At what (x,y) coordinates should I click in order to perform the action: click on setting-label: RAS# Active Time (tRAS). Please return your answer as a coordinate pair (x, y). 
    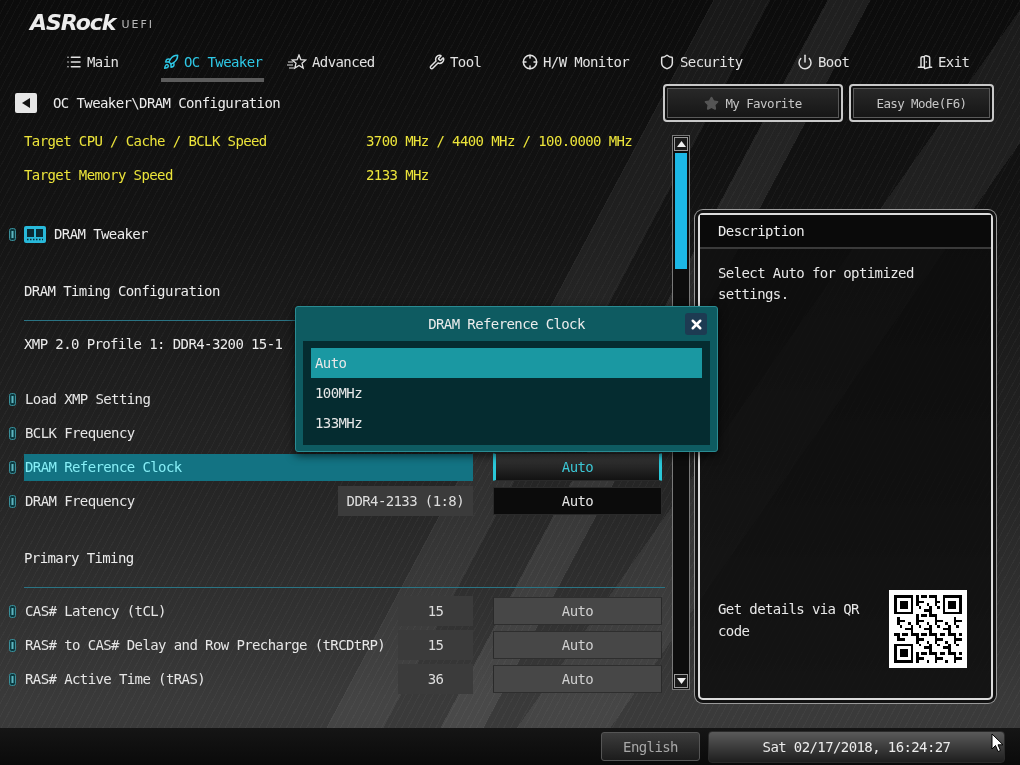
    Looking at the image, I should click on (116, 679).